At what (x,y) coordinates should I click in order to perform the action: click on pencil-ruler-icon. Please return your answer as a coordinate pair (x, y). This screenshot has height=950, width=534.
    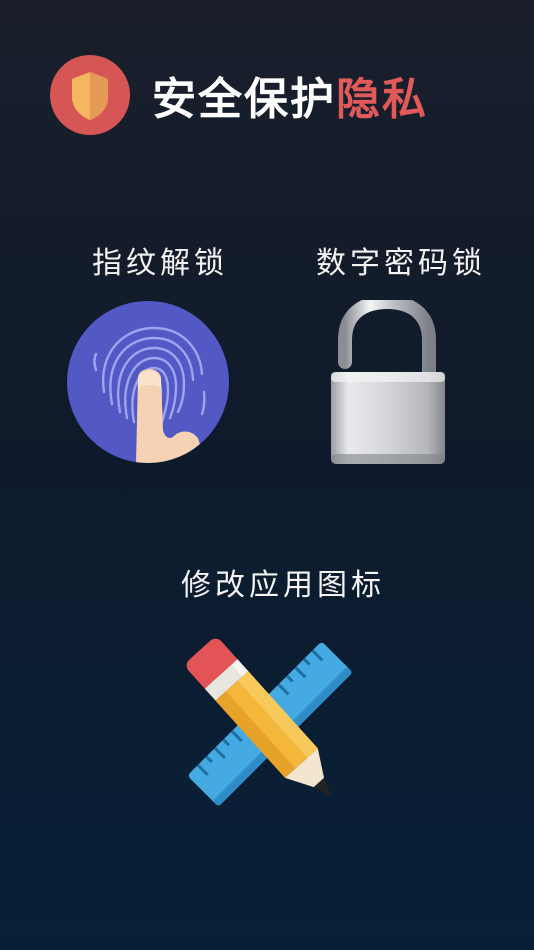
    Looking at the image, I should click on (269, 722).